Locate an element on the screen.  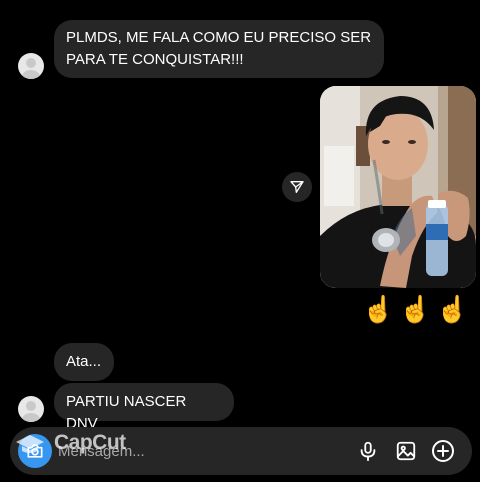
watermark-text: CapCut is located at coordinates (90, 442).